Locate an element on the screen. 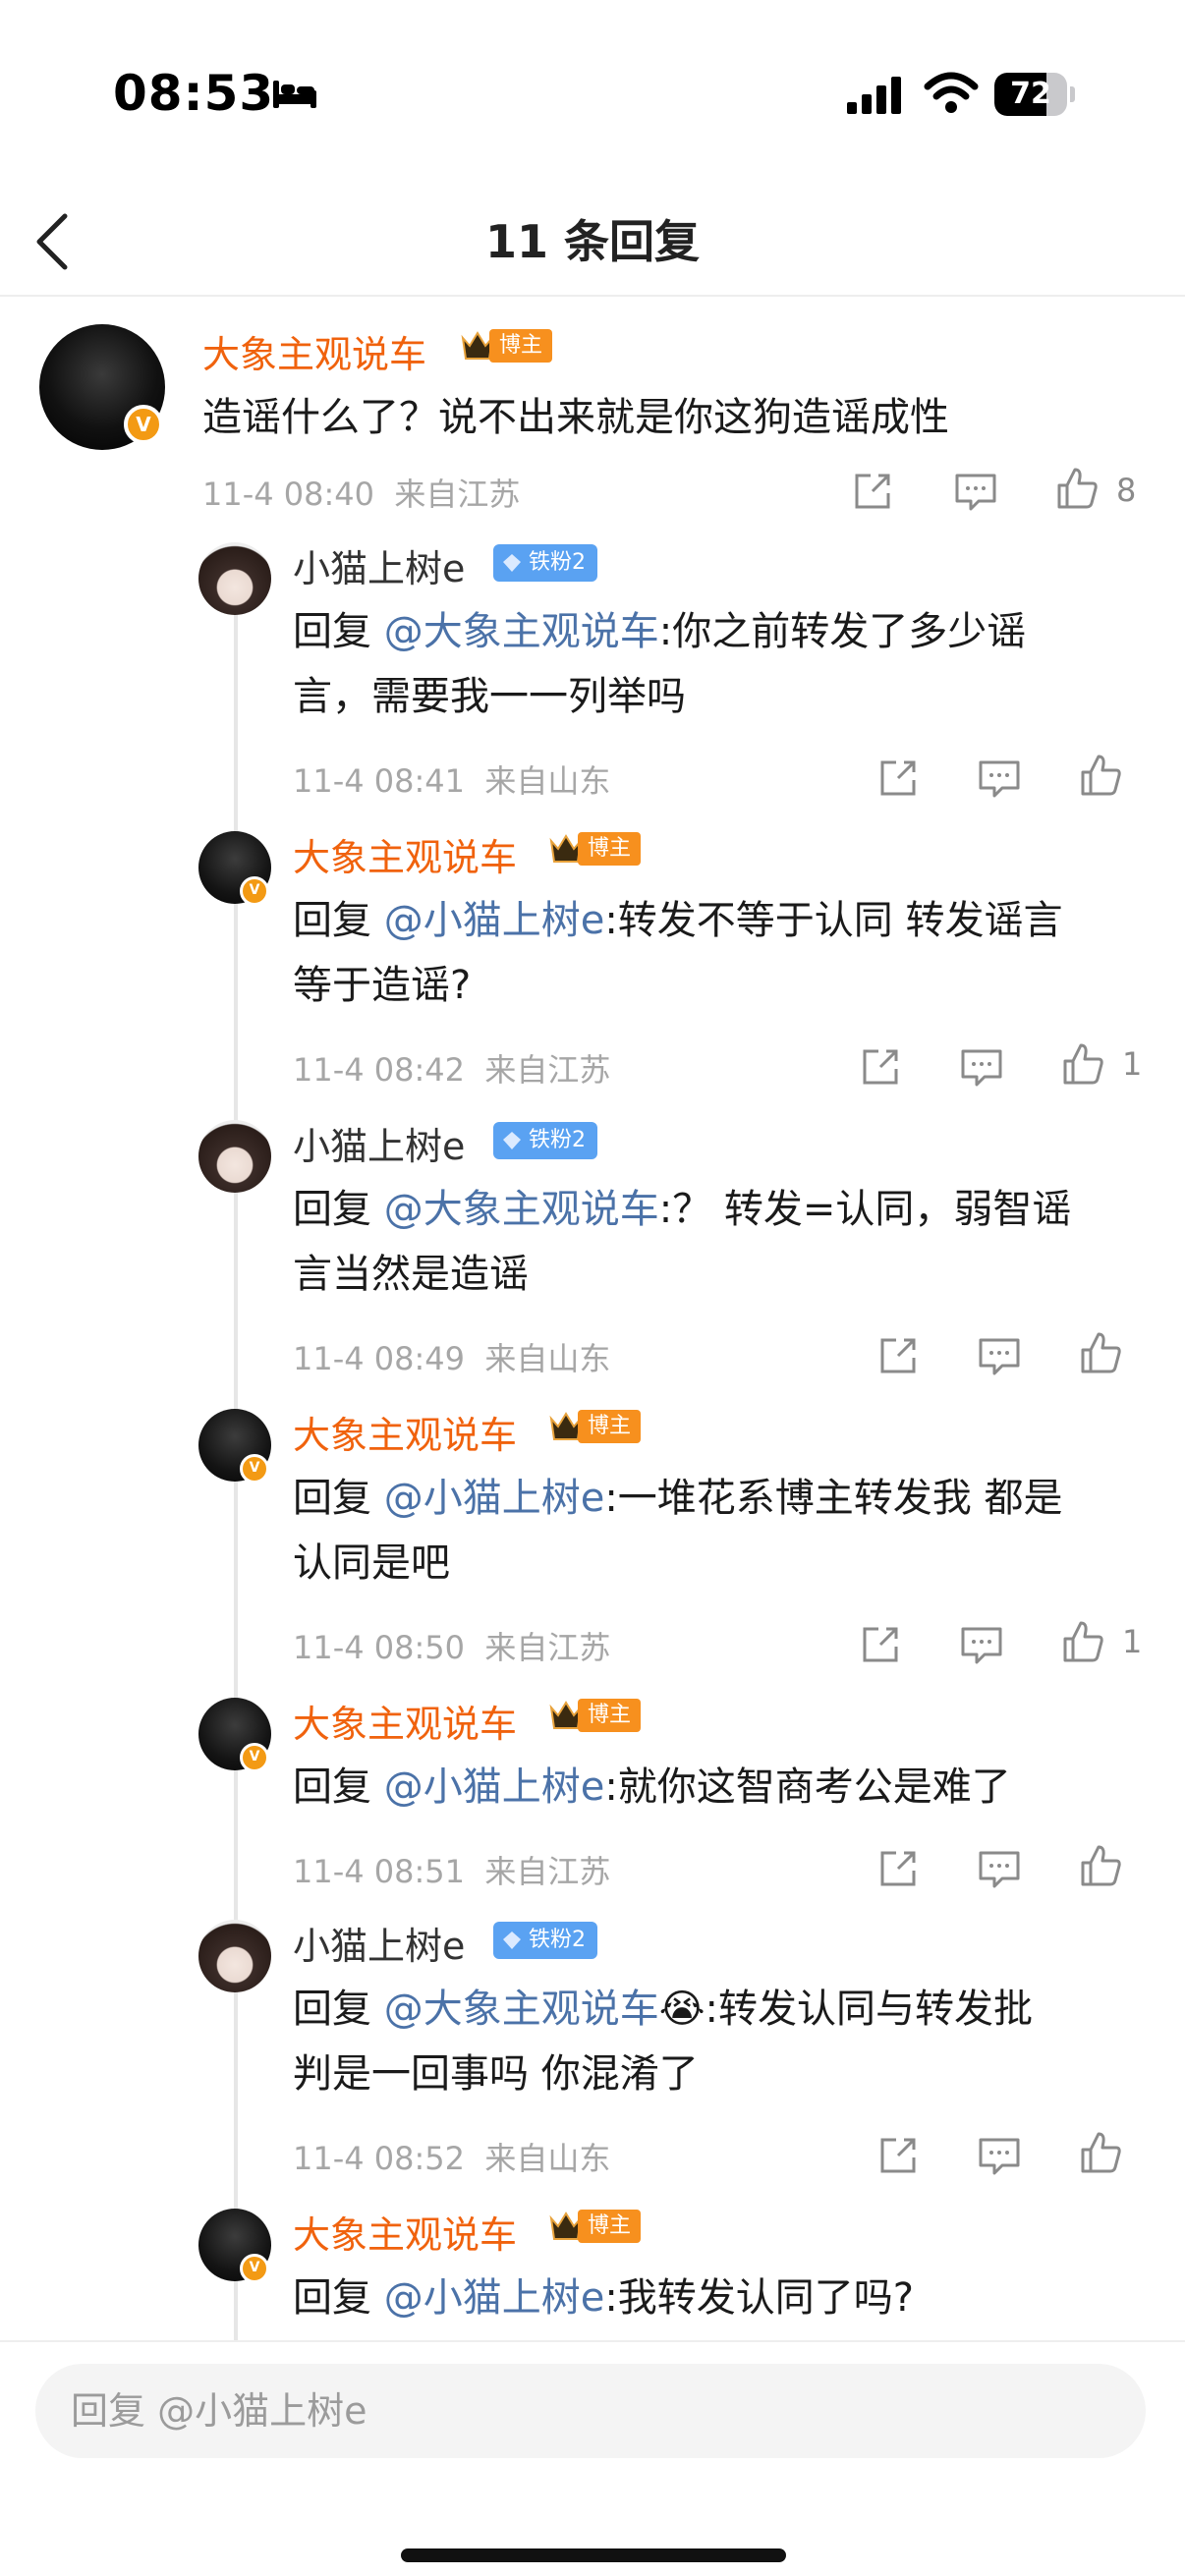  fan-badge: 铁粉2 is located at coordinates (545, 563).